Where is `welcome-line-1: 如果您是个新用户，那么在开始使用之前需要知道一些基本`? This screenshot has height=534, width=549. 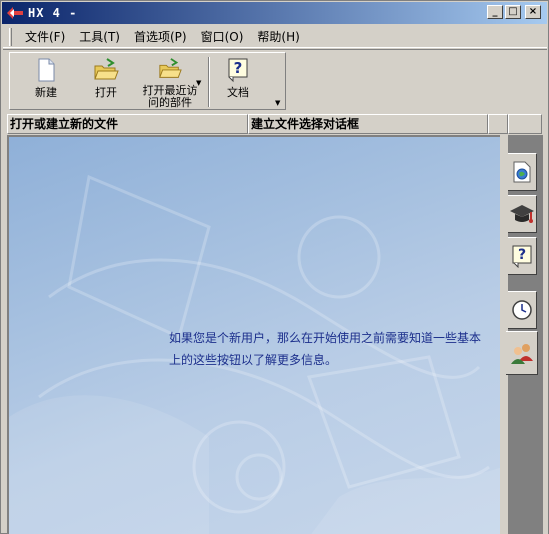
welcome-line-1: 如果您是个新用户，那么在开始使用之前需要知道一些基本 is located at coordinates (325, 338).